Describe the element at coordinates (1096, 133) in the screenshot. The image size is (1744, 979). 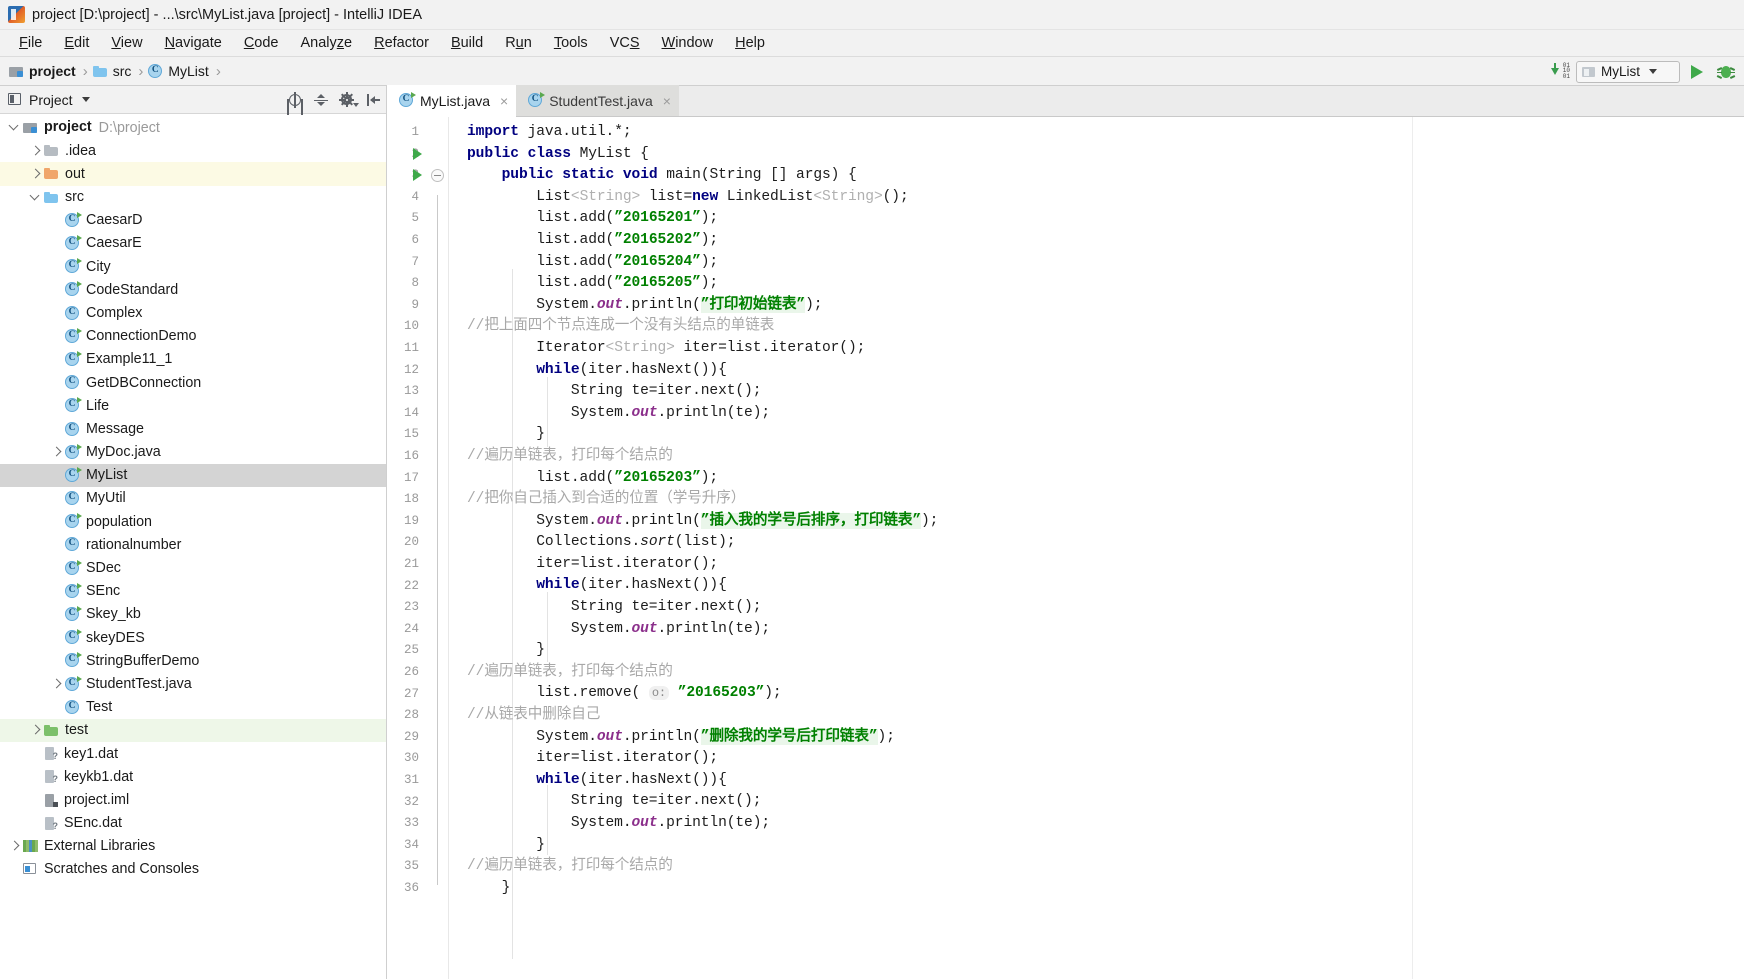
I see `code-line: import java.util.*;` at that location.